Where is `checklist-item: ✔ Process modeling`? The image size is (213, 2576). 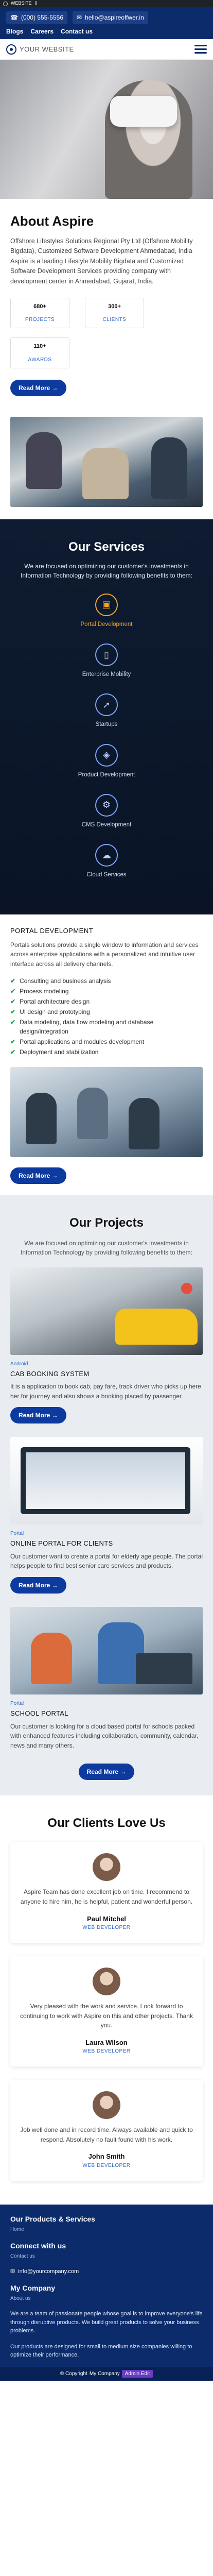
checklist-item: ✔ Process modeling is located at coordinates (106, 991).